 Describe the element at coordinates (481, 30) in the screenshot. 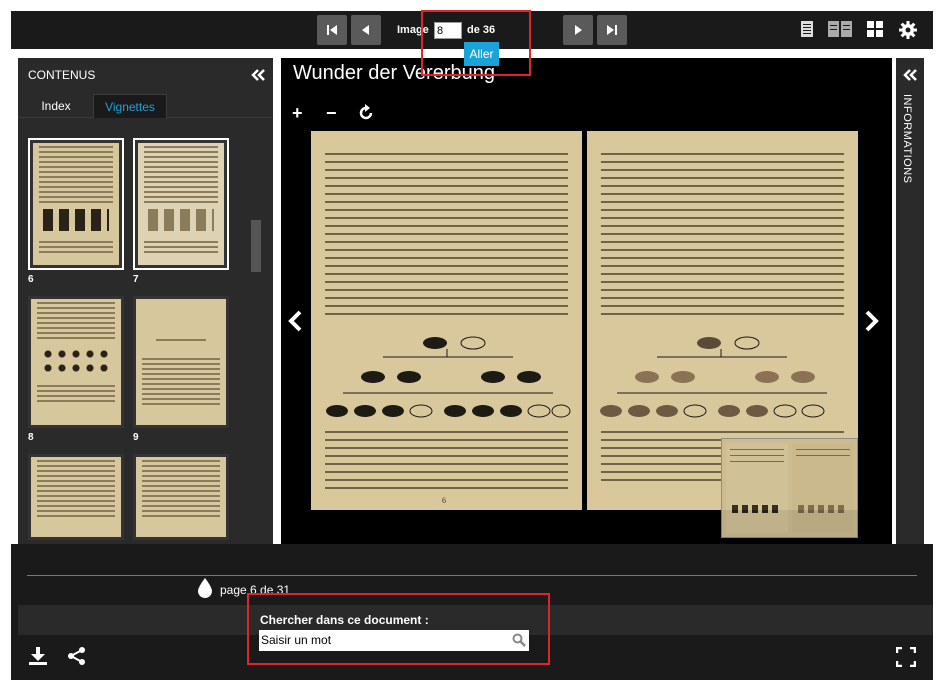

I see `image-total: de 36` at that location.